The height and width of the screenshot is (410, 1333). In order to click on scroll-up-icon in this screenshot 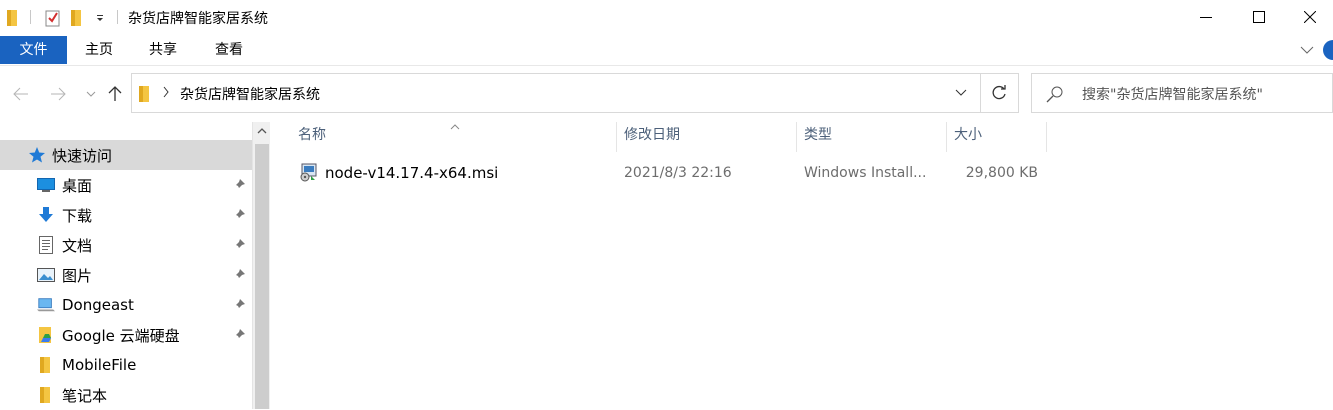, I will do `click(262, 132)`.